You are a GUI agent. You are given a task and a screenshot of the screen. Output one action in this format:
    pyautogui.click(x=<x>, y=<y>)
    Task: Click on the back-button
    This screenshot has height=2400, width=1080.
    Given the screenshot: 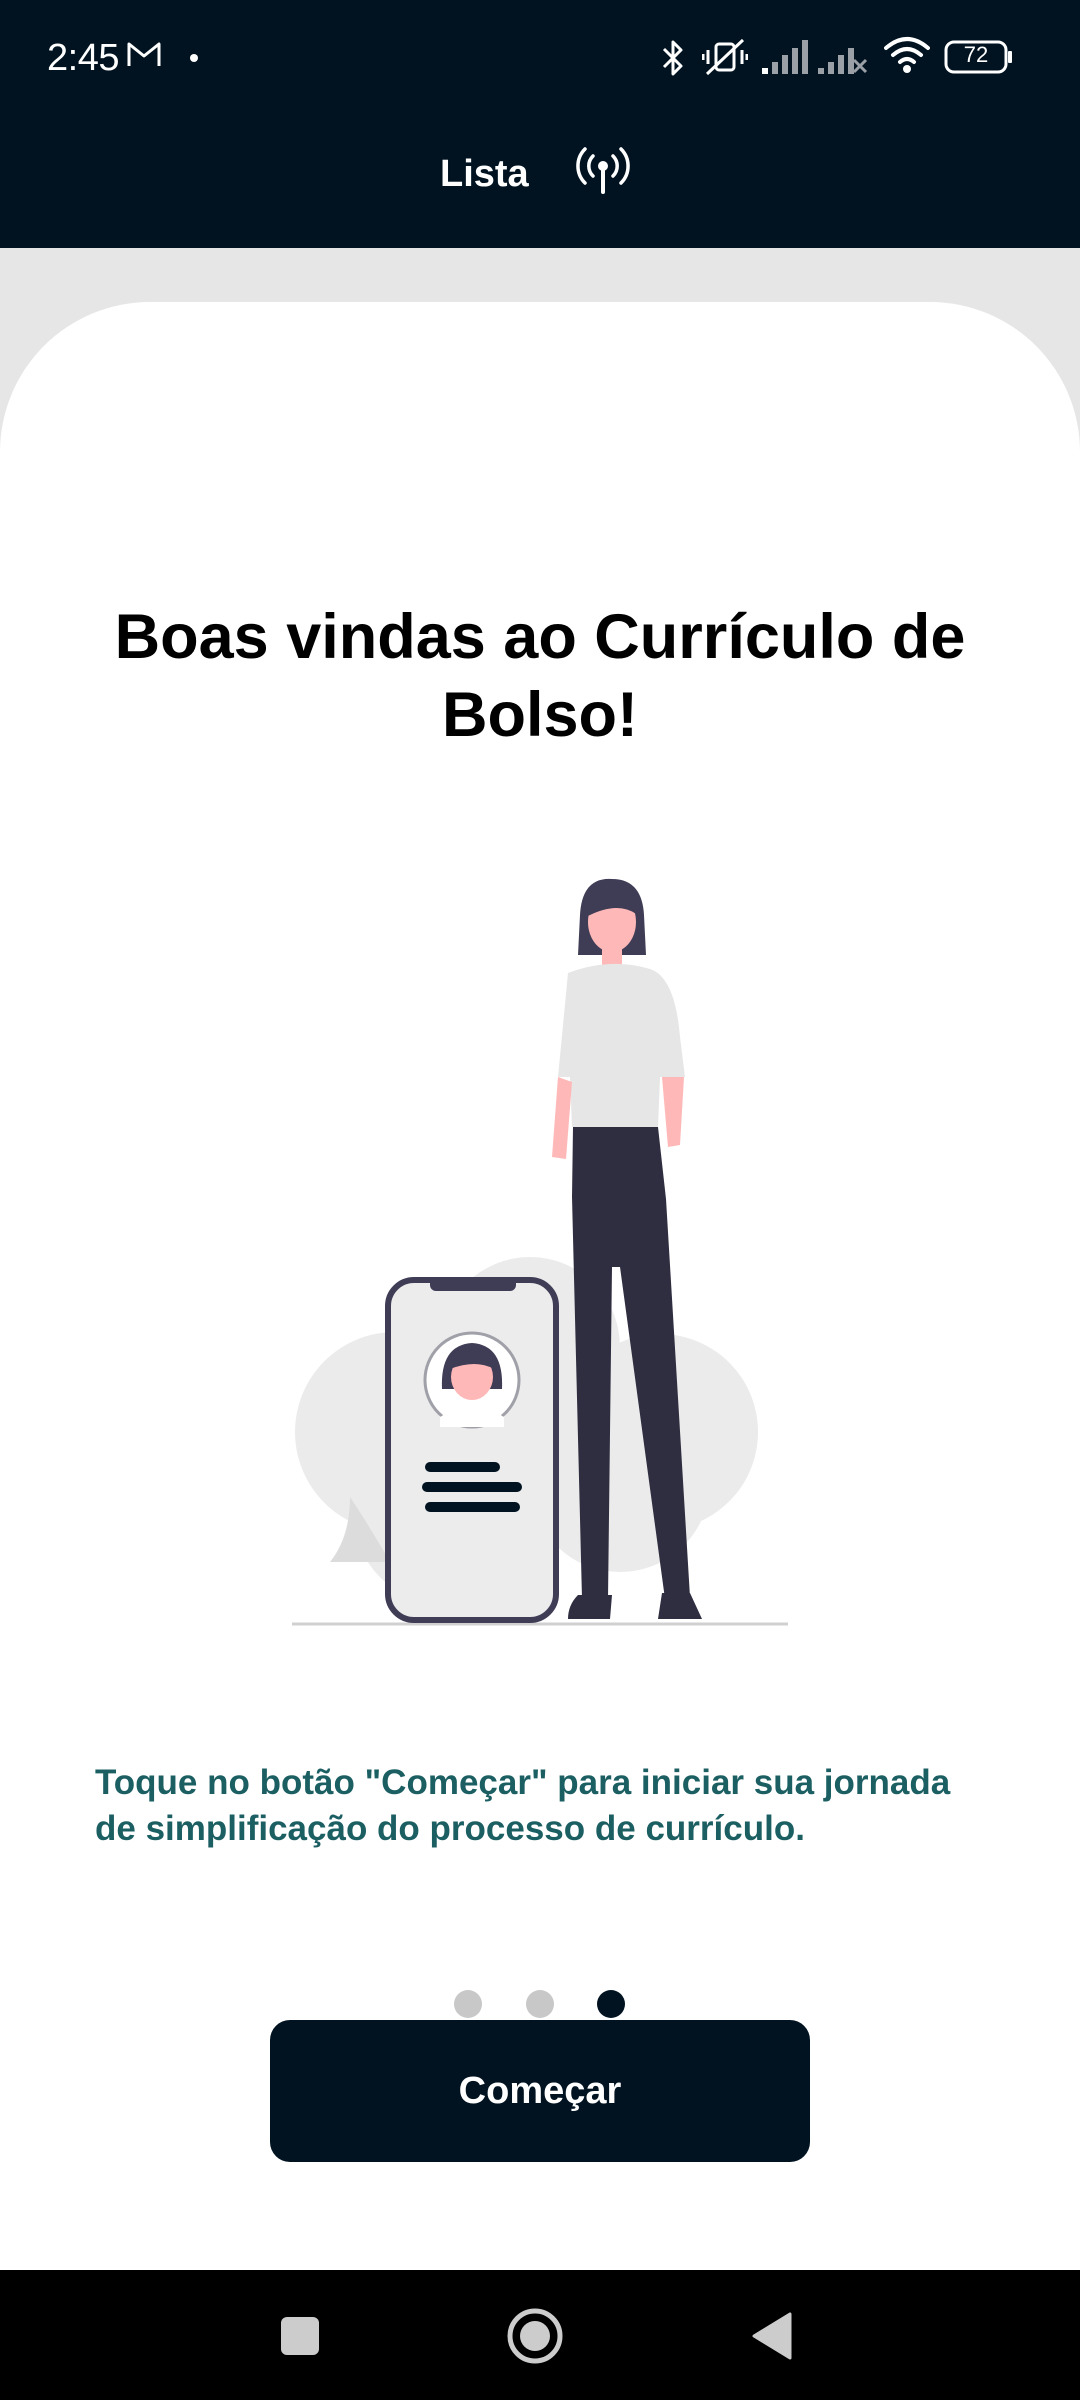 What is the action you would take?
    pyautogui.click(x=772, y=2336)
    